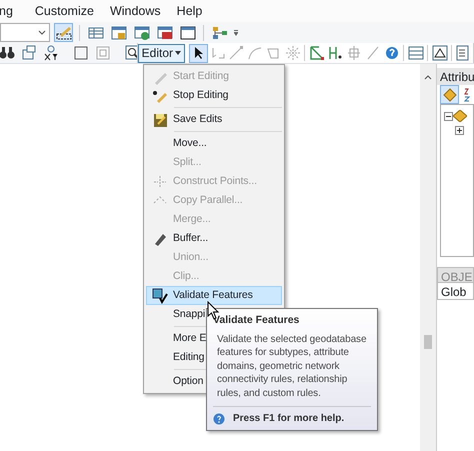 The image size is (474, 451). What do you see at coordinates (6, 11) in the screenshot?
I see `menu-item: ng` at bounding box center [6, 11].